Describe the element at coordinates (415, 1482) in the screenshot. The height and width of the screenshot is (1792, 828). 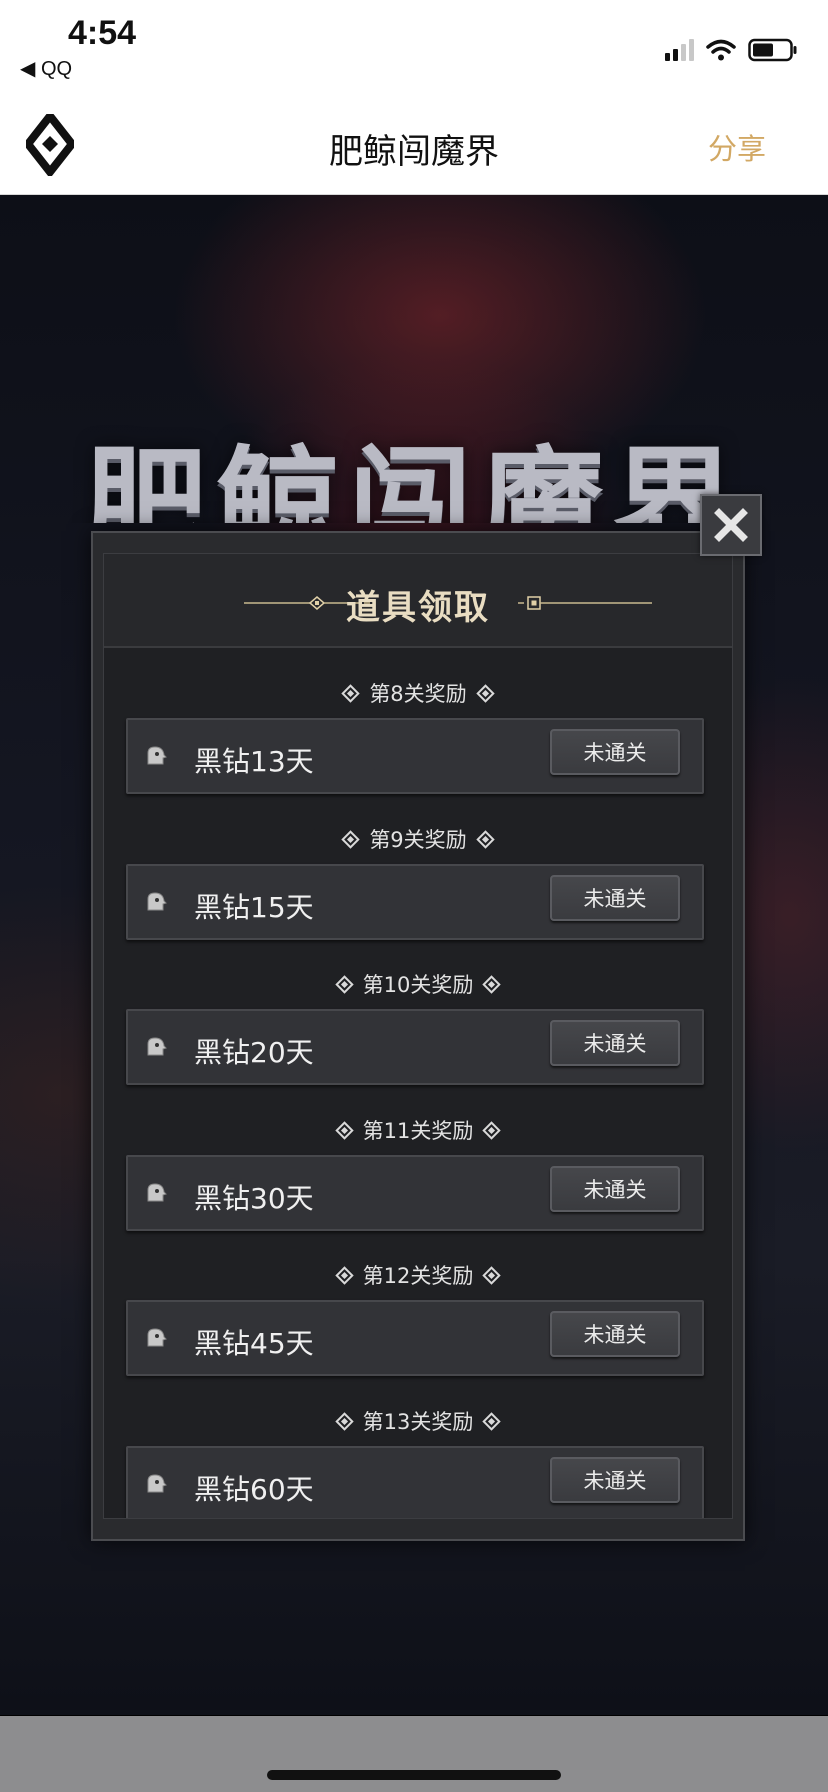
I see `reward-row: 黑钻60天 未通关` at that location.